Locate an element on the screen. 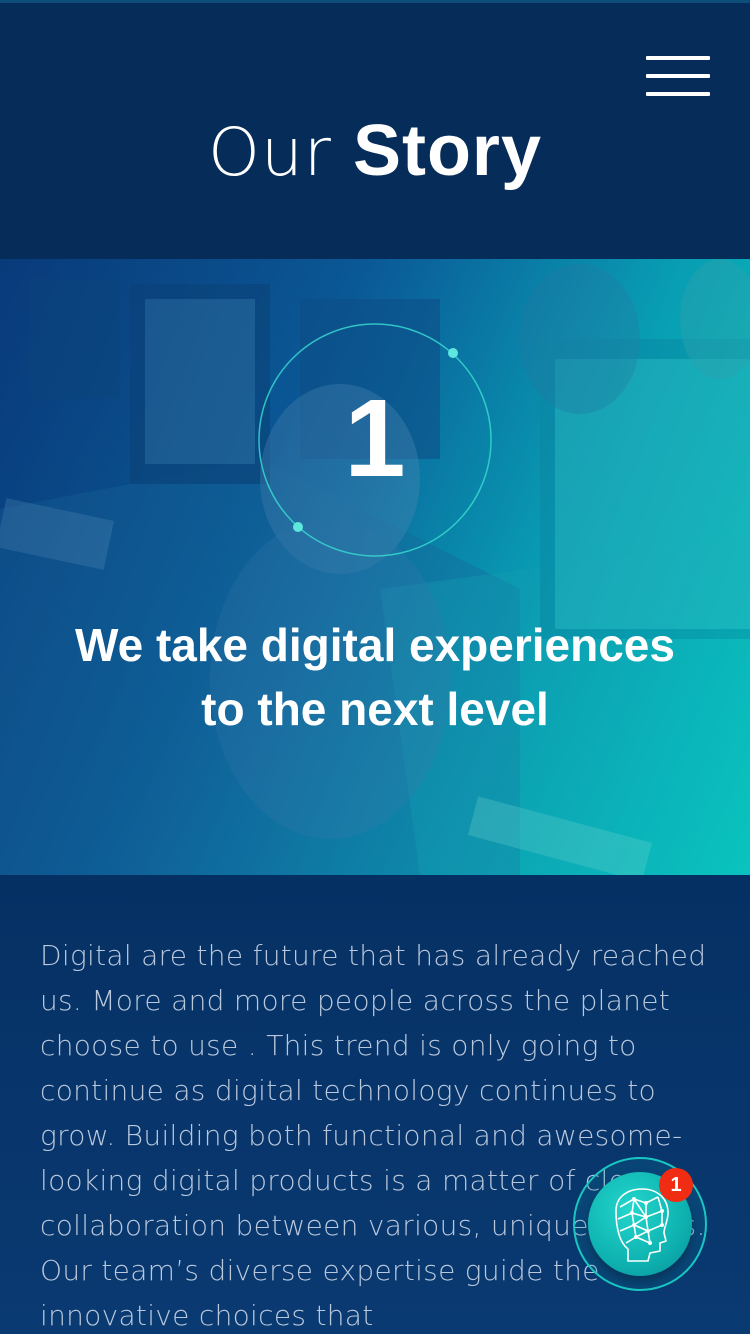 The height and width of the screenshot is (1334, 750). page-title: Our Story is located at coordinates (375, 152).